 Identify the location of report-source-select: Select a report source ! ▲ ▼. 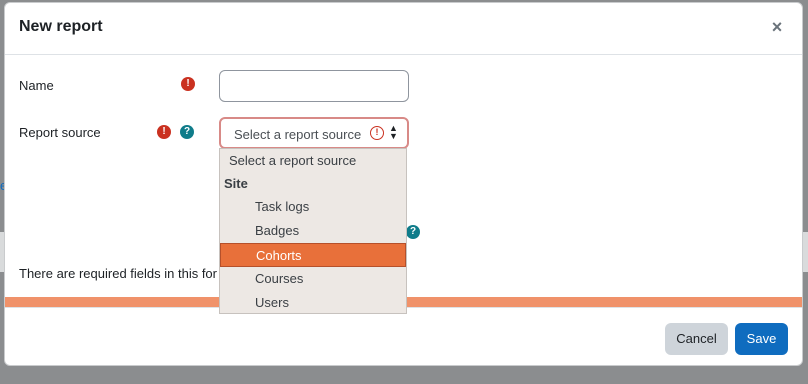
(314, 133).